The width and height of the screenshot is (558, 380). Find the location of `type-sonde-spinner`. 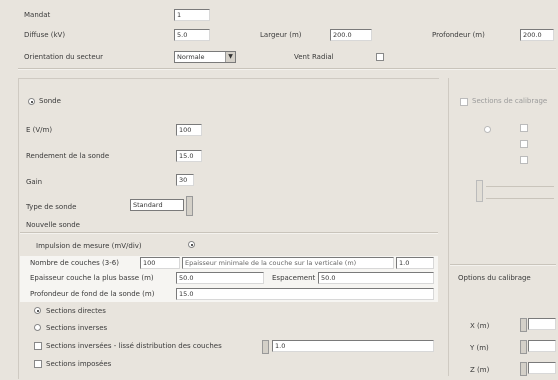

type-sonde-spinner is located at coordinates (189, 206).